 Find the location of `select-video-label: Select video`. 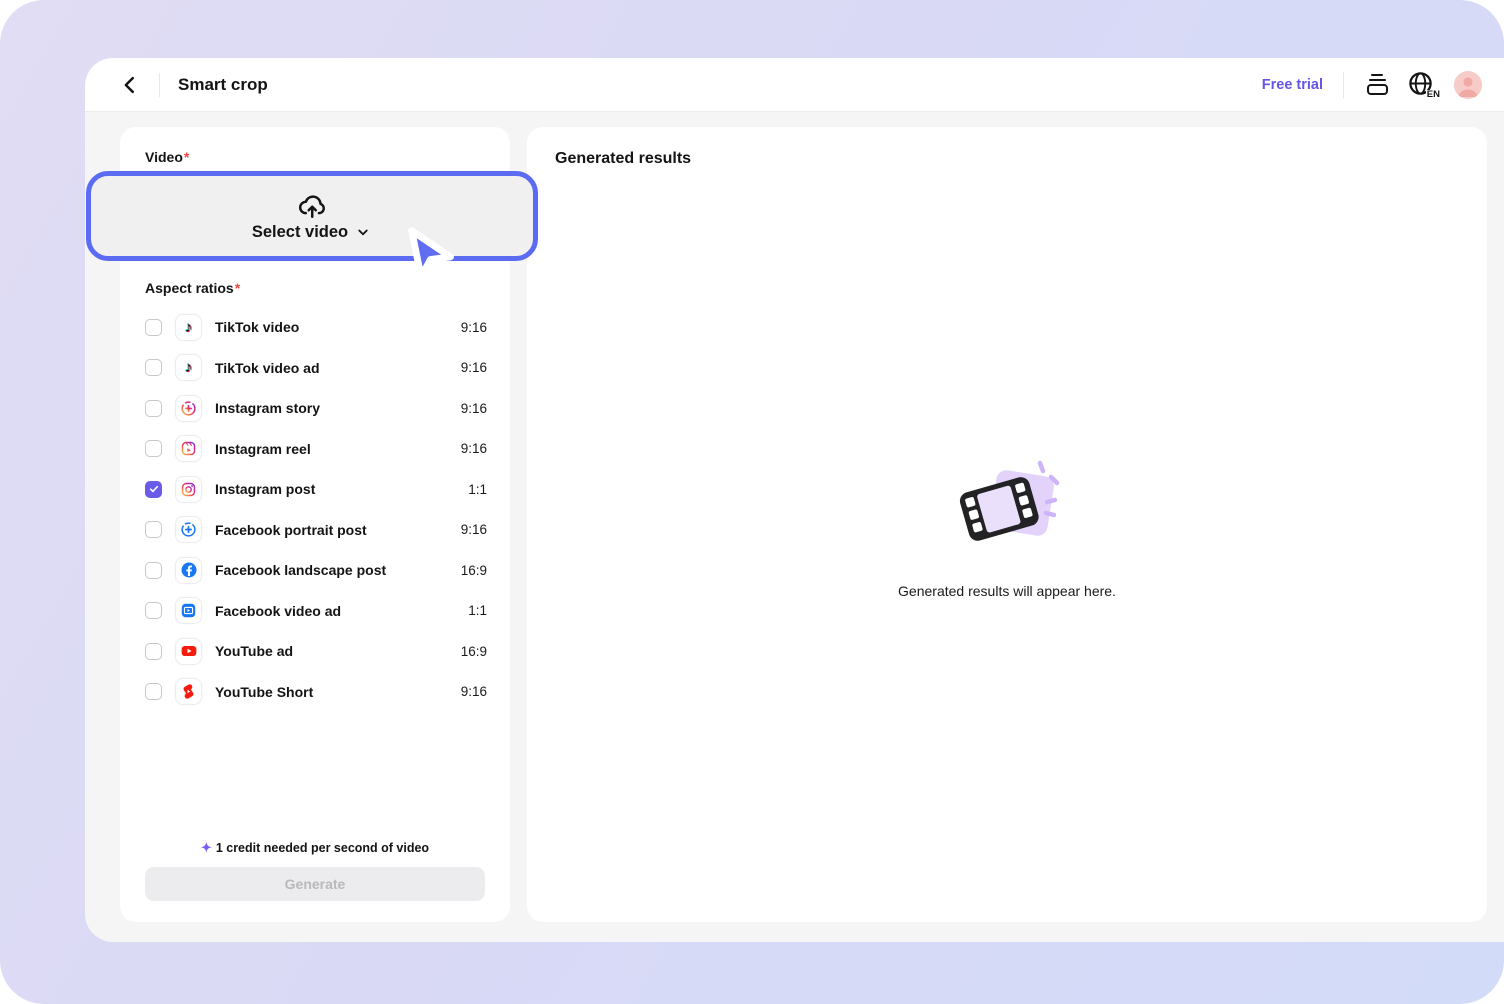

select-video-label: Select video is located at coordinates (300, 231).